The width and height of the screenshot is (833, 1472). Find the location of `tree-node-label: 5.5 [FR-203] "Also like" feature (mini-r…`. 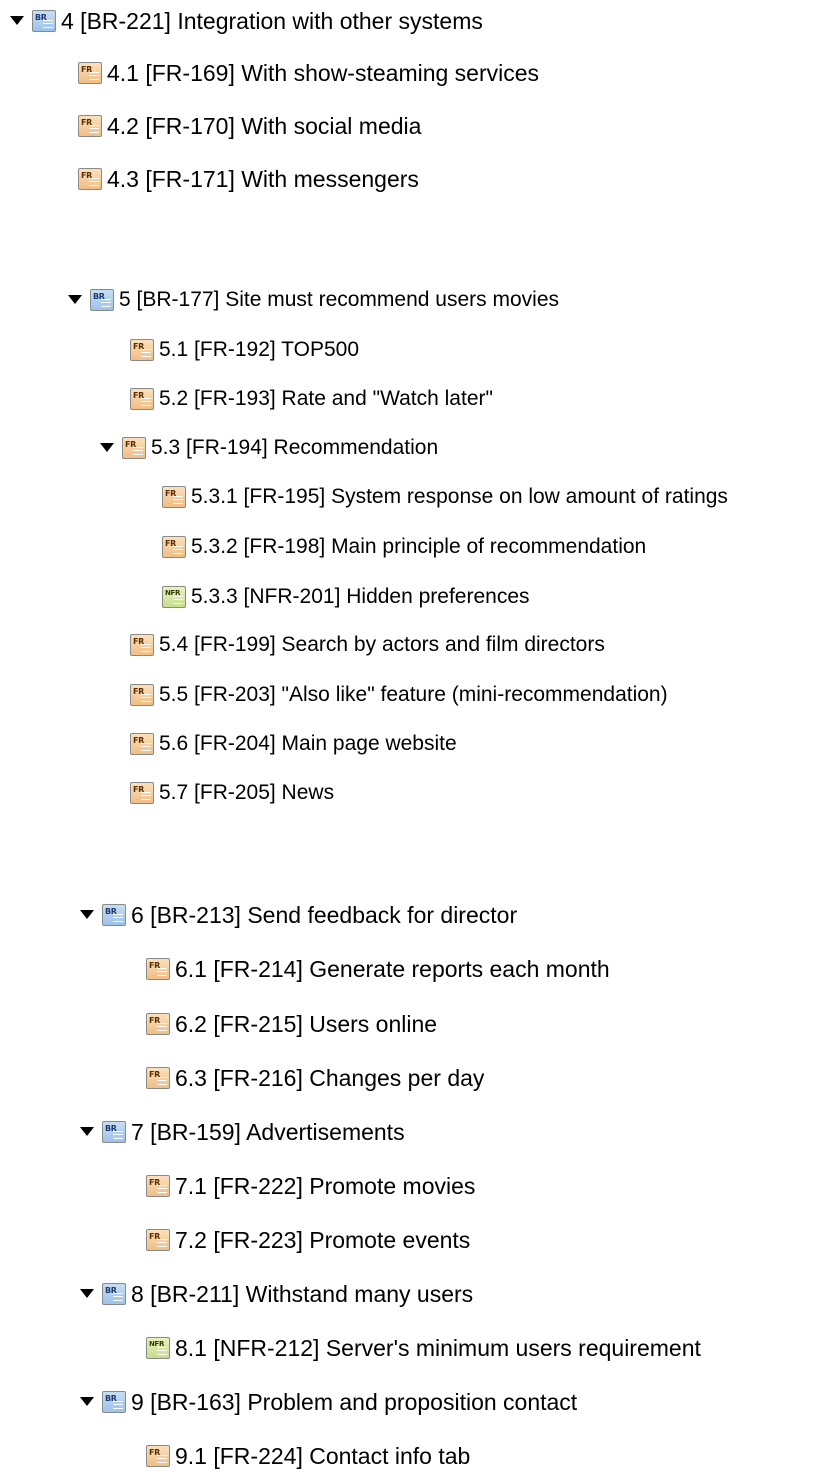

tree-node-label: 5.5 [FR-203] "Also like" feature (mini-r… is located at coordinates (413, 694).